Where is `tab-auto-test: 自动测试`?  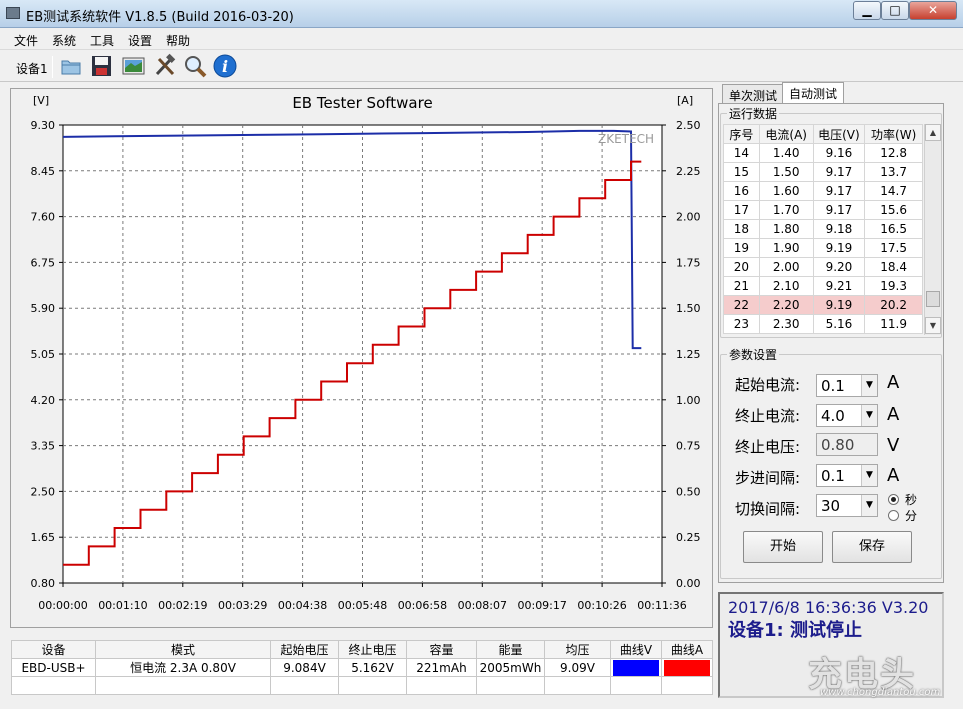 tab-auto-test: 自动测试 is located at coordinates (813, 93).